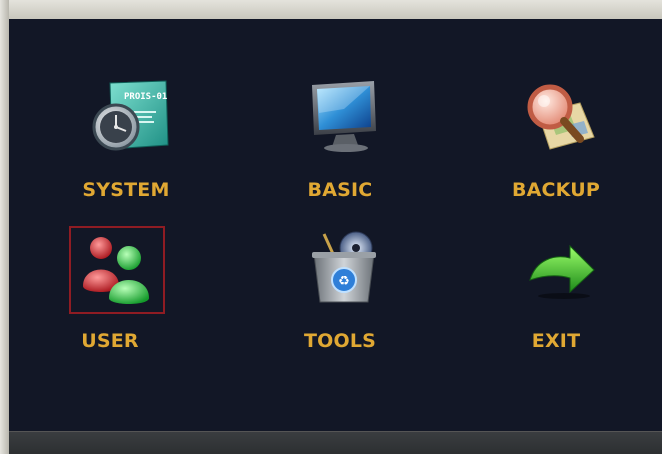  I want to click on menu-item-system: PROIS-01 SYSTEM, so click(126, 144).